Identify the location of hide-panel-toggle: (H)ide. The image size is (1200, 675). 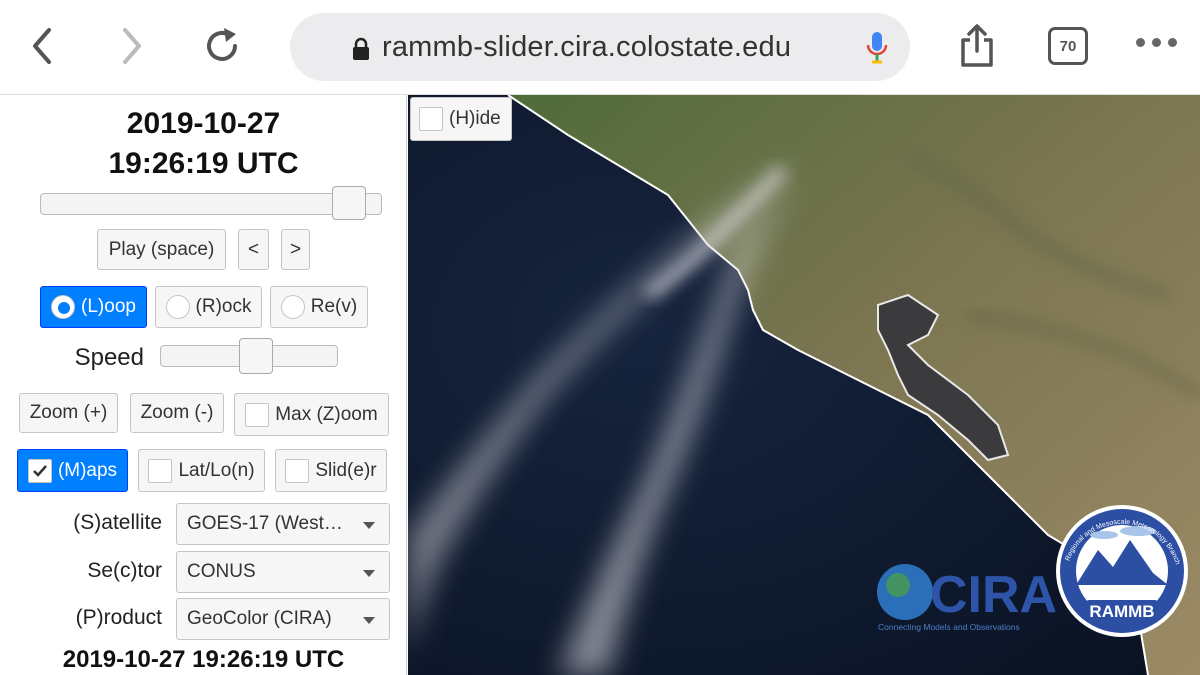
(461, 119).